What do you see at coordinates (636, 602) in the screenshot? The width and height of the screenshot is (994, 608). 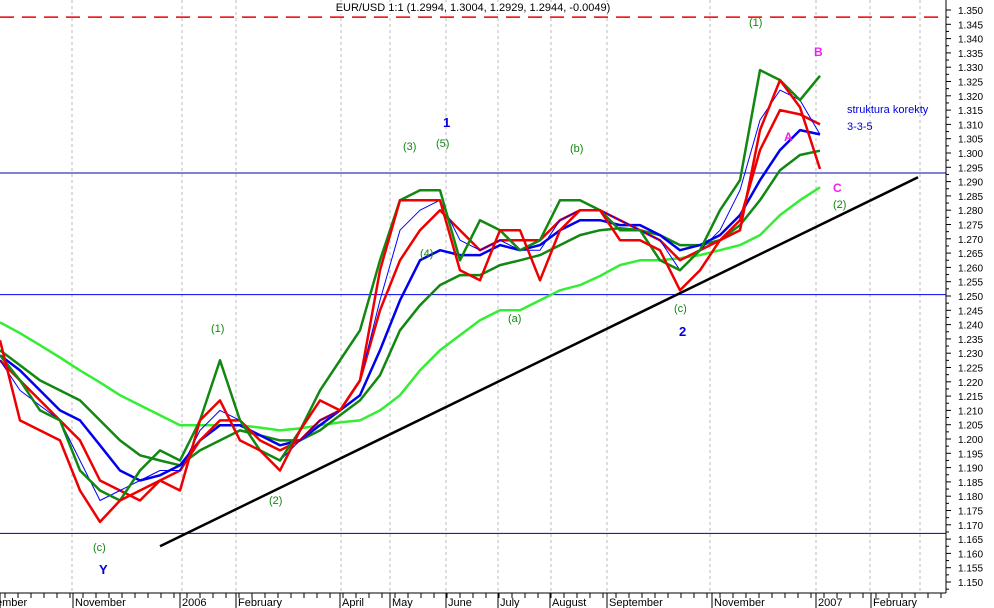 I see `x-tick-label: September` at bounding box center [636, 602].